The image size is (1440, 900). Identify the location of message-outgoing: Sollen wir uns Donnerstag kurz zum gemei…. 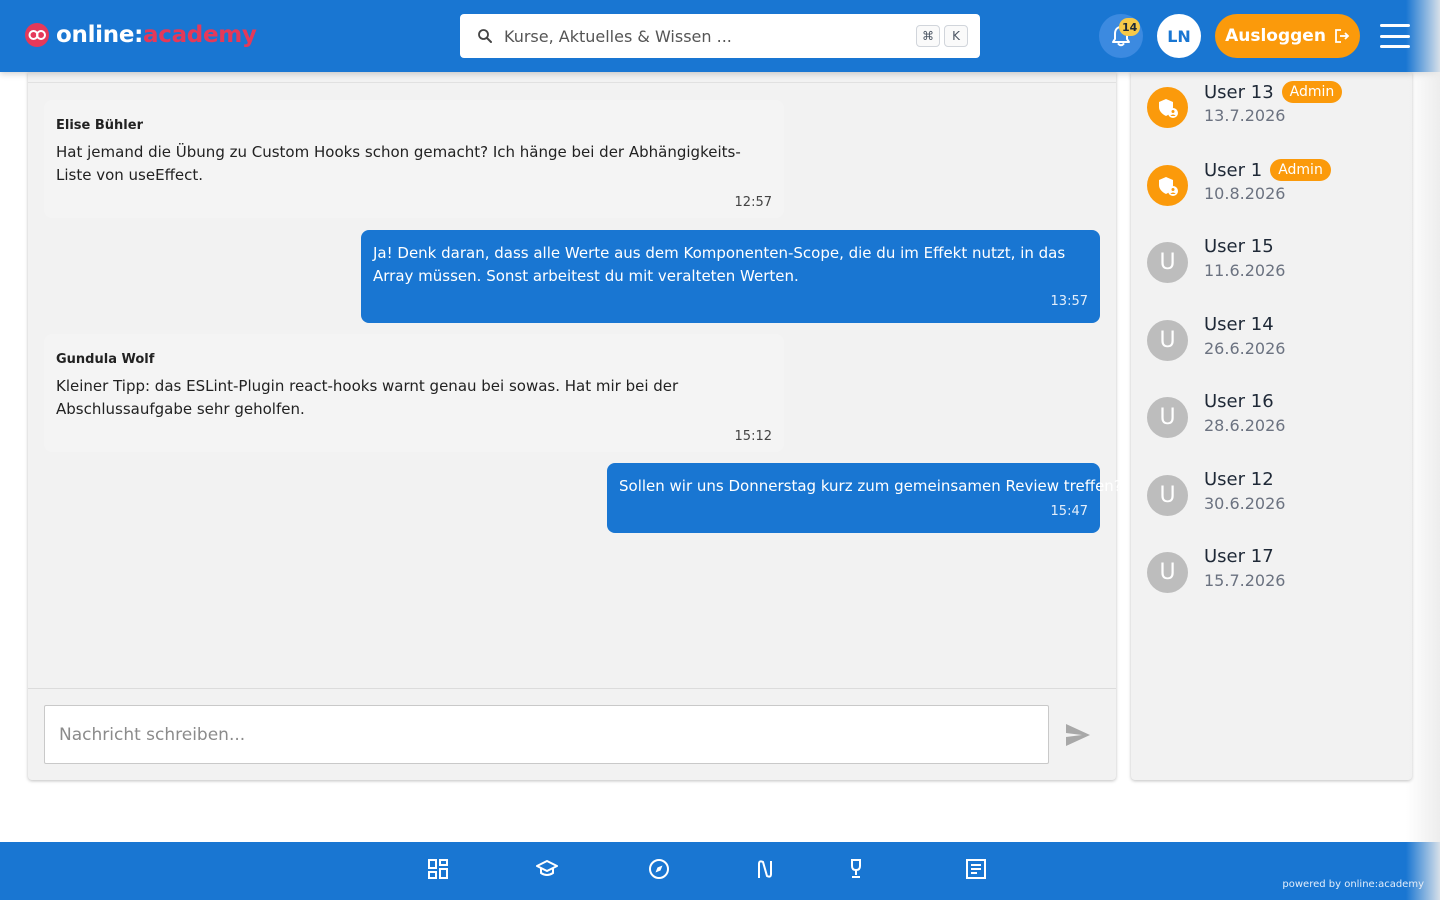
(864, 498).